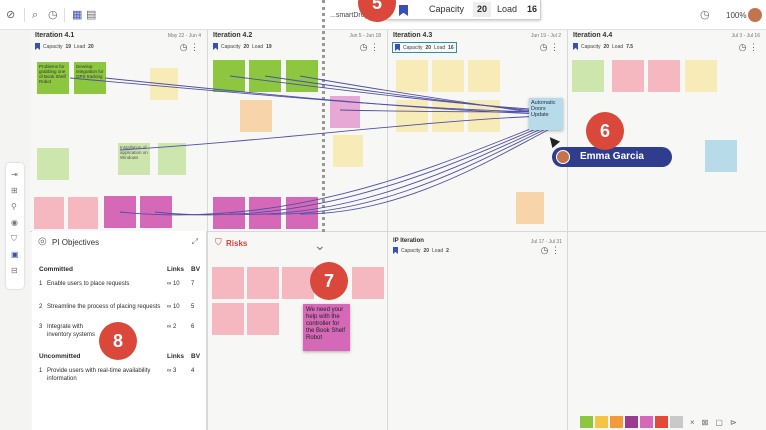 The image size is (766, 430). I want to click on collapse-icon: ⇥, so click(14, 175).